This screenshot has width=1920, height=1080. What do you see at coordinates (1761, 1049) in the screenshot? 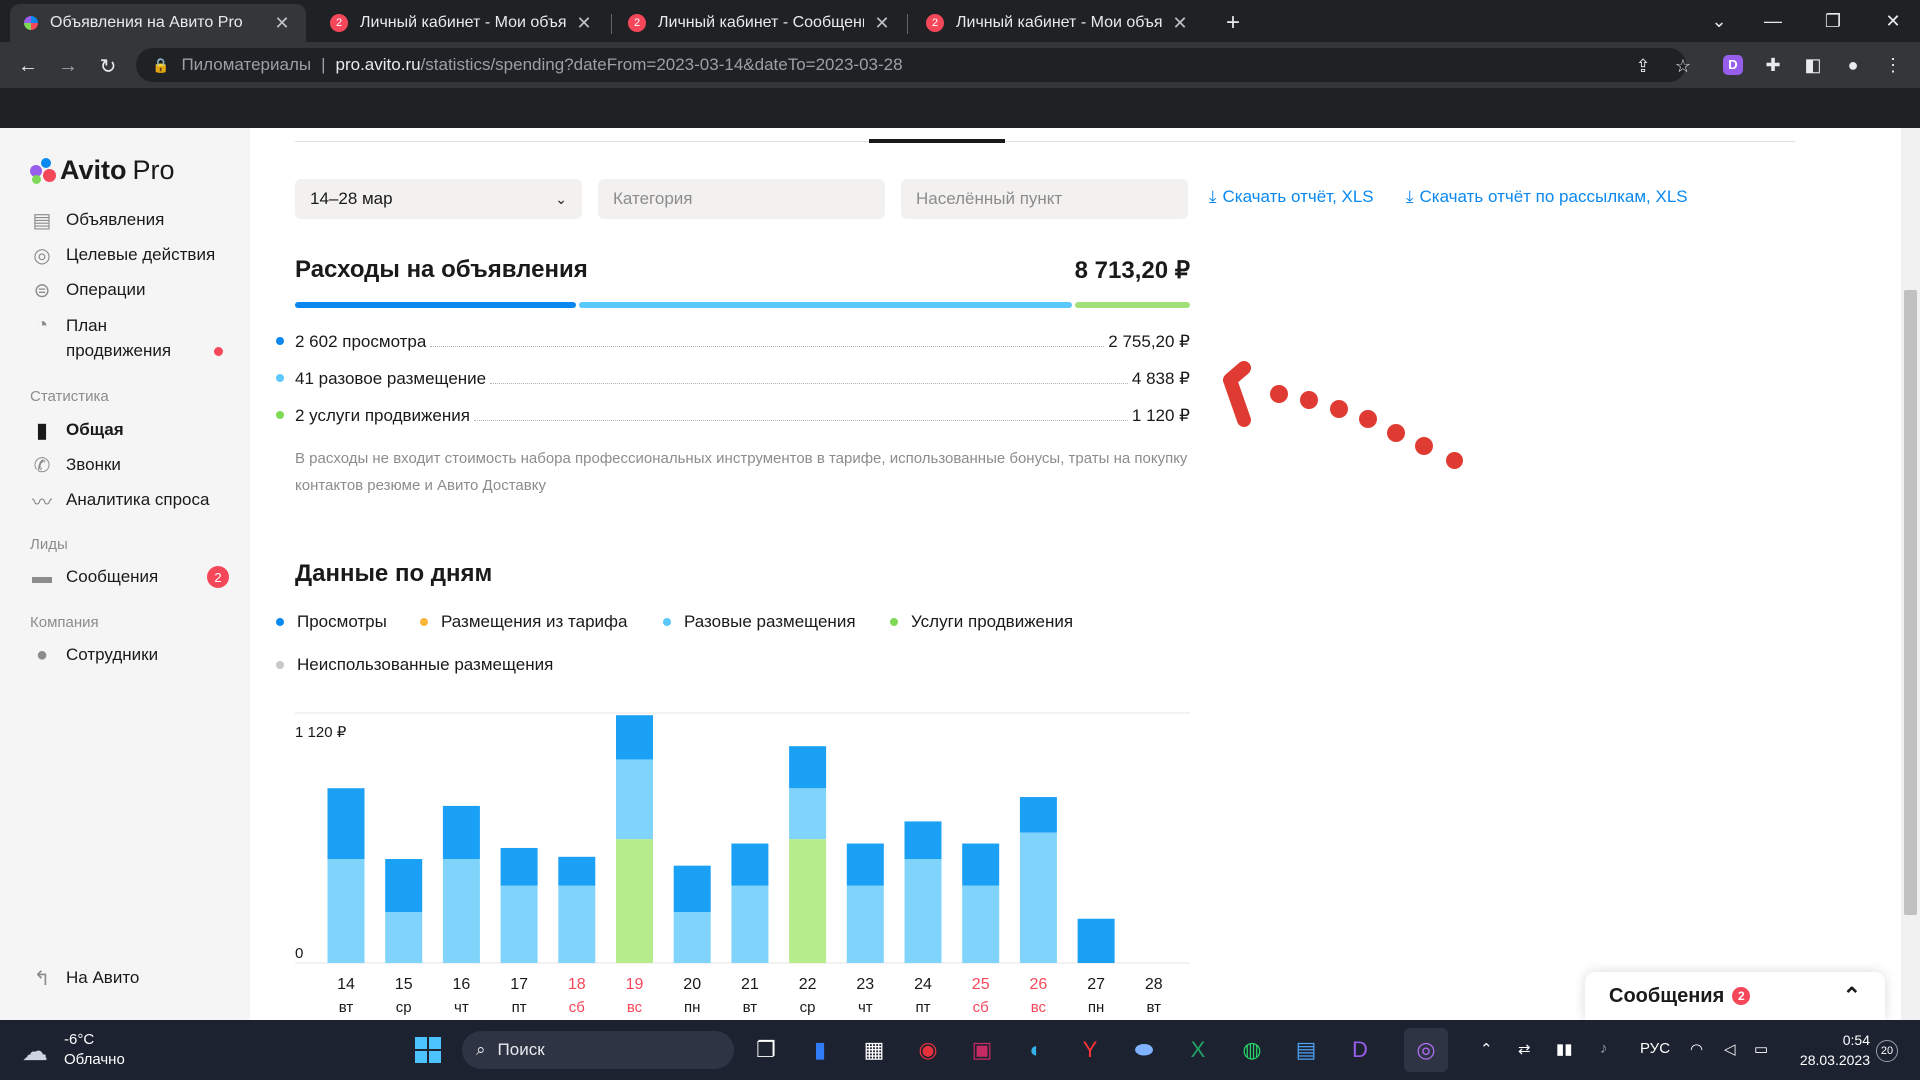
I see `battery-icon: ▭` at bounding box center [1761, 1049].